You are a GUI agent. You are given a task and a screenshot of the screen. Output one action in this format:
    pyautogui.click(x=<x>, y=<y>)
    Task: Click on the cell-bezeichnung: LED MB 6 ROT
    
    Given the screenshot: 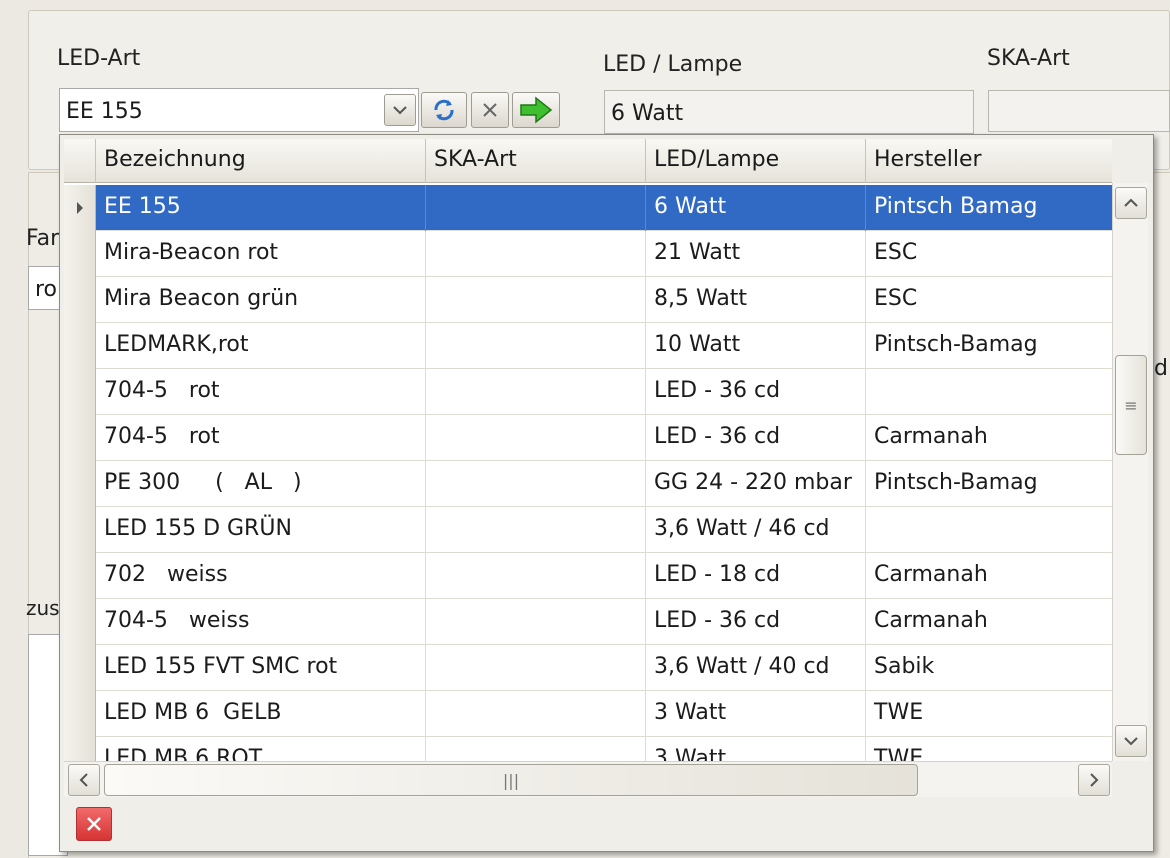 What is the action you would take?
    pyautogui.click(x=261, y=749)
    